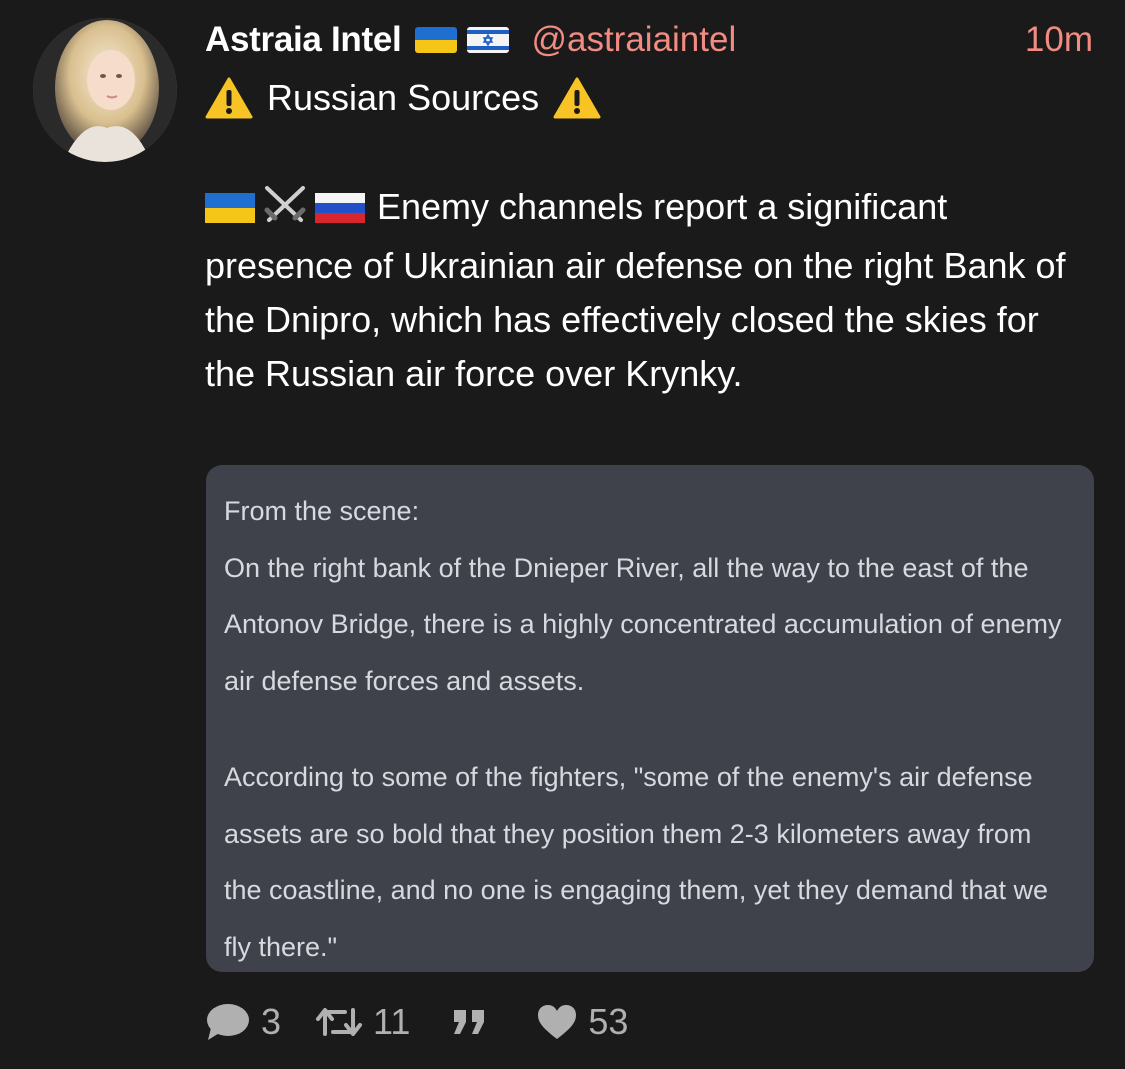 The height and width of the screenshot is (1069, 1125). I want to click on repost-icon, so click(339, 1022).